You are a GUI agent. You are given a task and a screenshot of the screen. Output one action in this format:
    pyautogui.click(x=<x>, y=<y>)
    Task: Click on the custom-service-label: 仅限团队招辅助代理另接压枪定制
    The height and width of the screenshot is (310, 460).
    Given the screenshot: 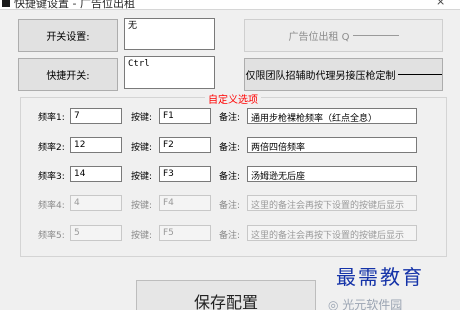 What is the action you would take?
    pyautogui.click(x=320, y=76)
    